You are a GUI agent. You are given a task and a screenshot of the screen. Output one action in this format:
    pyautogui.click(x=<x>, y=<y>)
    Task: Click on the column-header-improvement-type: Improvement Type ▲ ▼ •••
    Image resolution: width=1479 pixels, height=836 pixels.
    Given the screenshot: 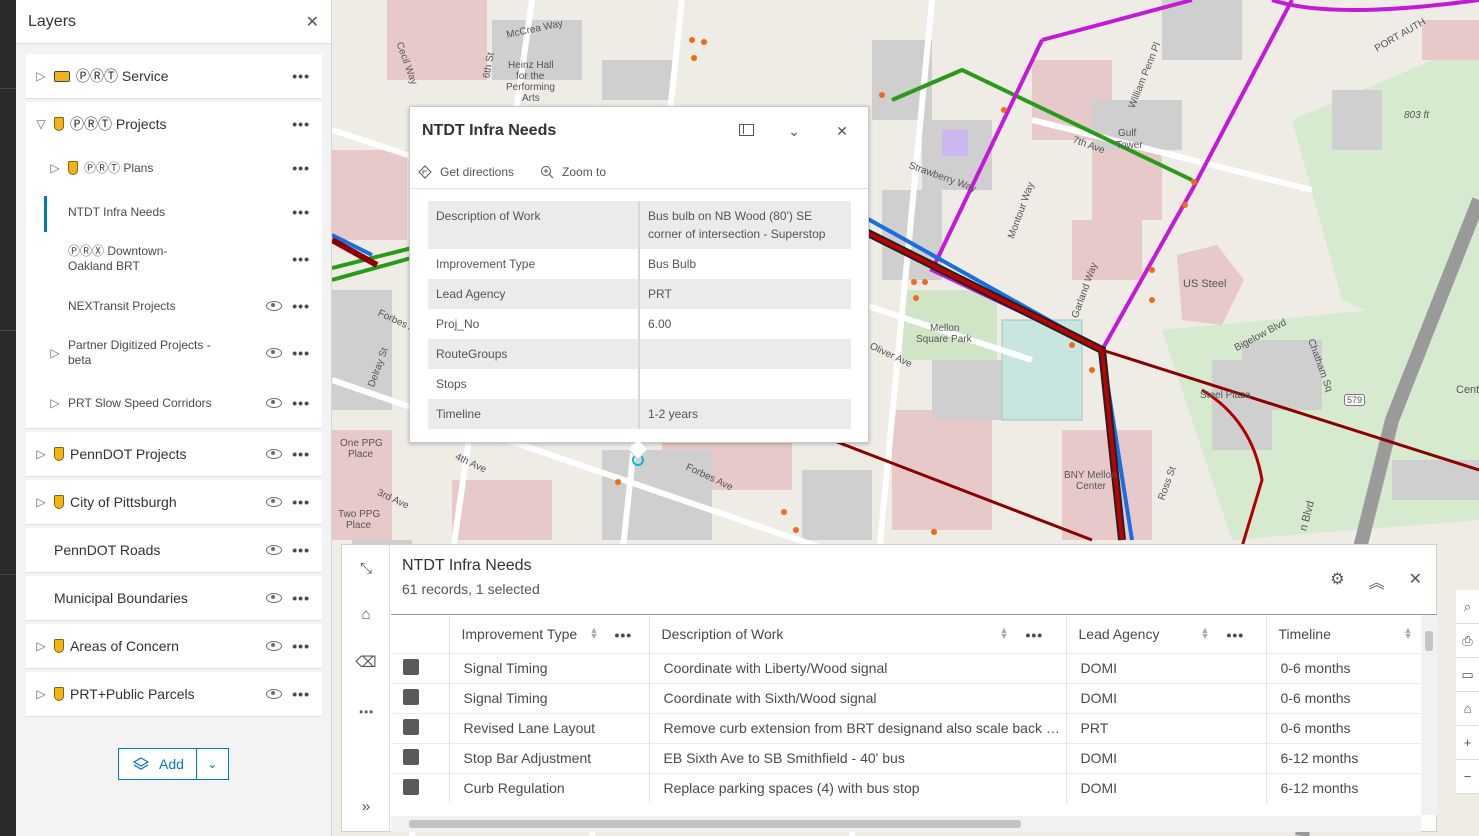 What is the action you would take?
    pyautogui.click(x=549, y=634)
    